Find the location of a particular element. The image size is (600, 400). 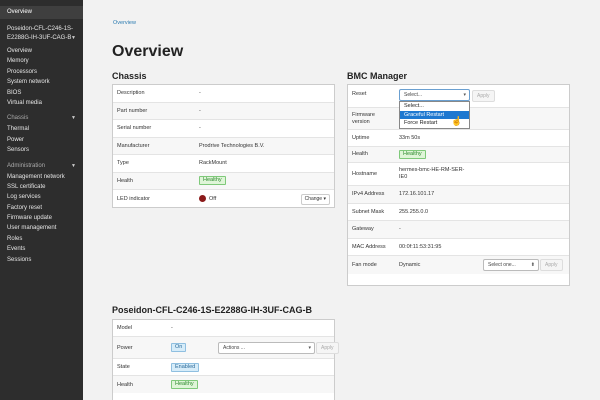

bmc-health-label: Health is located at coordinates (360, 154).